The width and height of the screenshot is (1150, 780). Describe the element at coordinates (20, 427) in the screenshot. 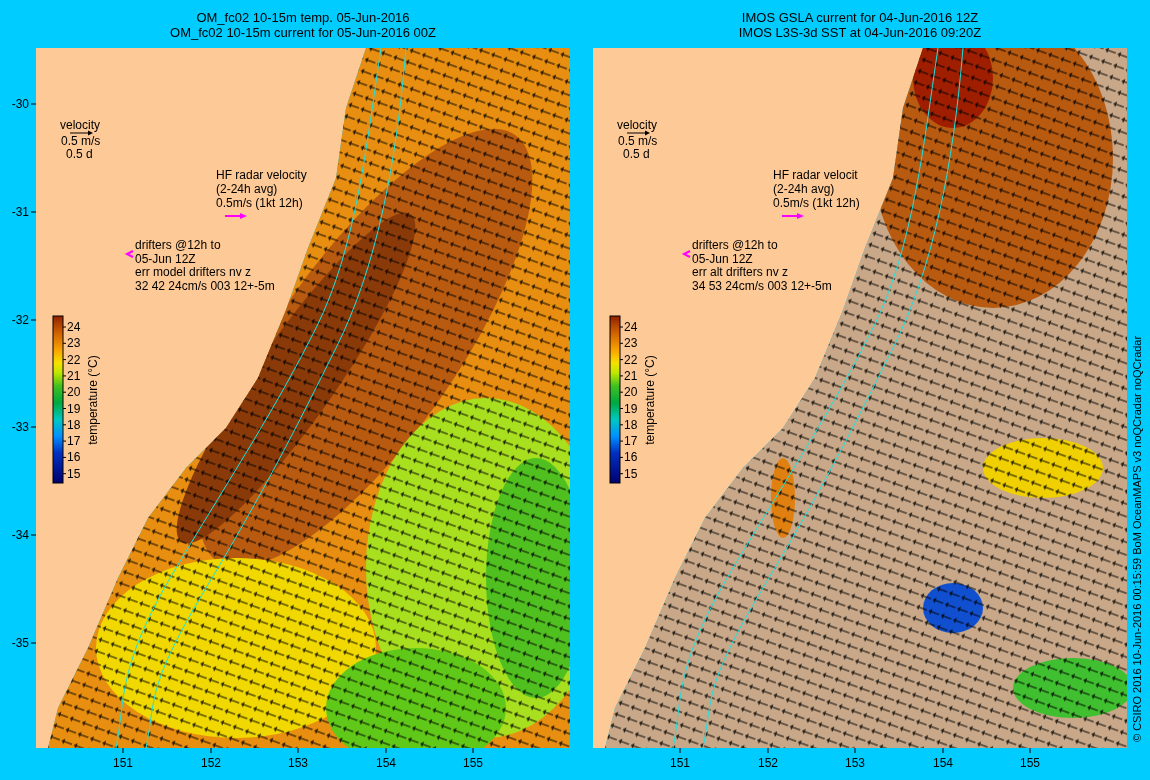

I see `latitude-tick-label: -33` at that location.